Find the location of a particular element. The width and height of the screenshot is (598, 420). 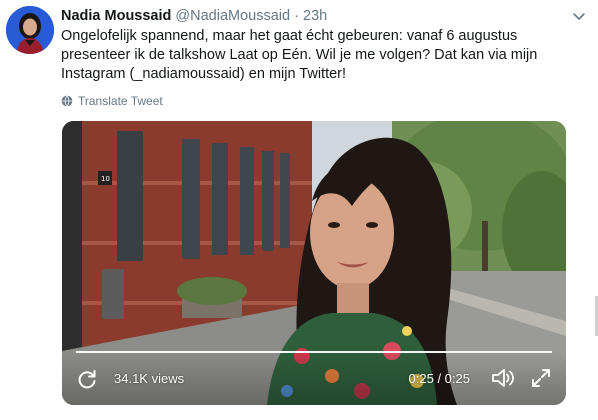

video-time: 0:25 / 0:25 is located at coordinates (439, 378).